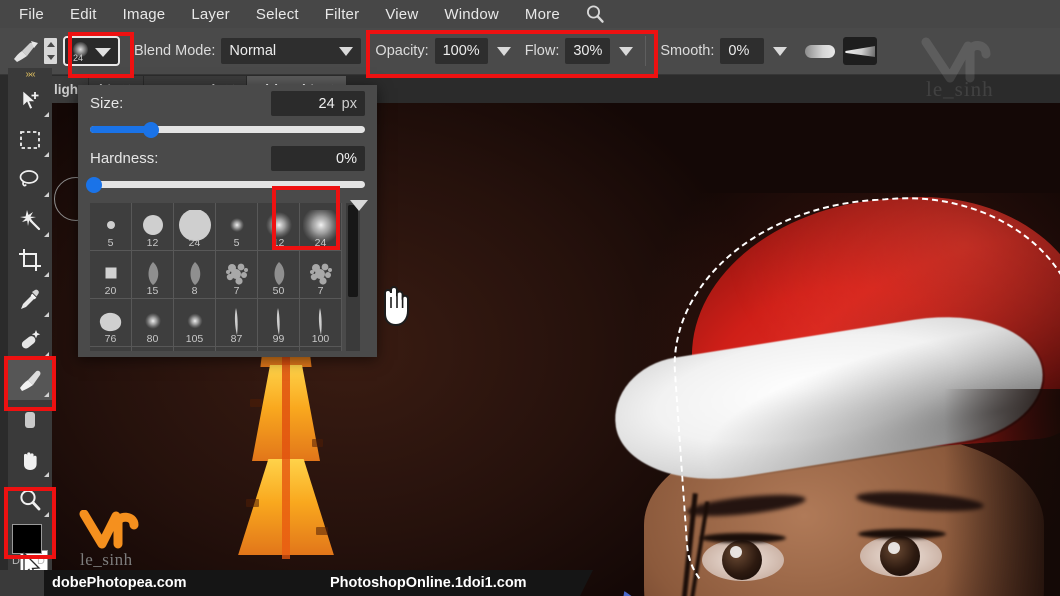  Describe the element at coordinates (27, 539) in the screenshot. I see `foreground-color-swatch` at that location.